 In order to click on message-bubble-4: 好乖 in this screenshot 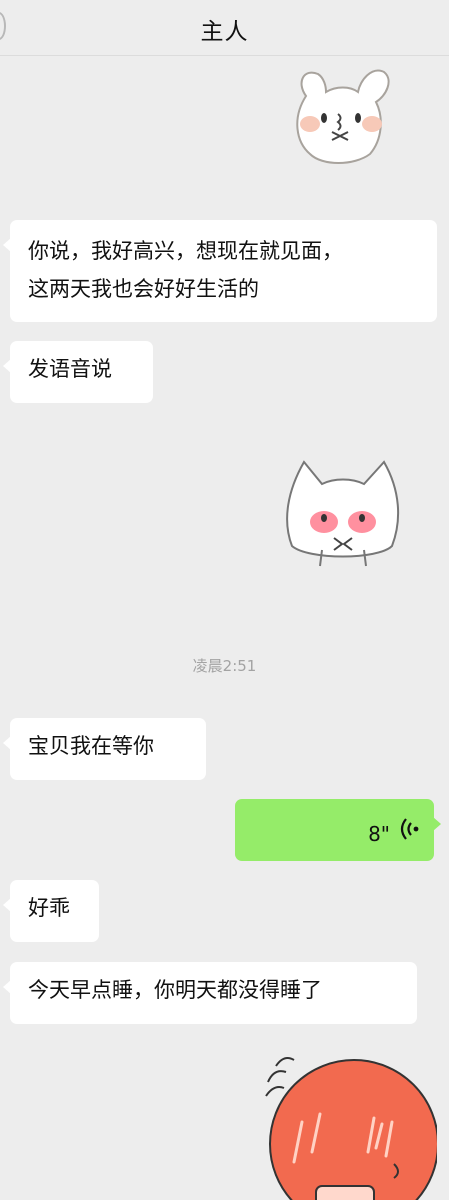, I will do `click(51, 911)`.